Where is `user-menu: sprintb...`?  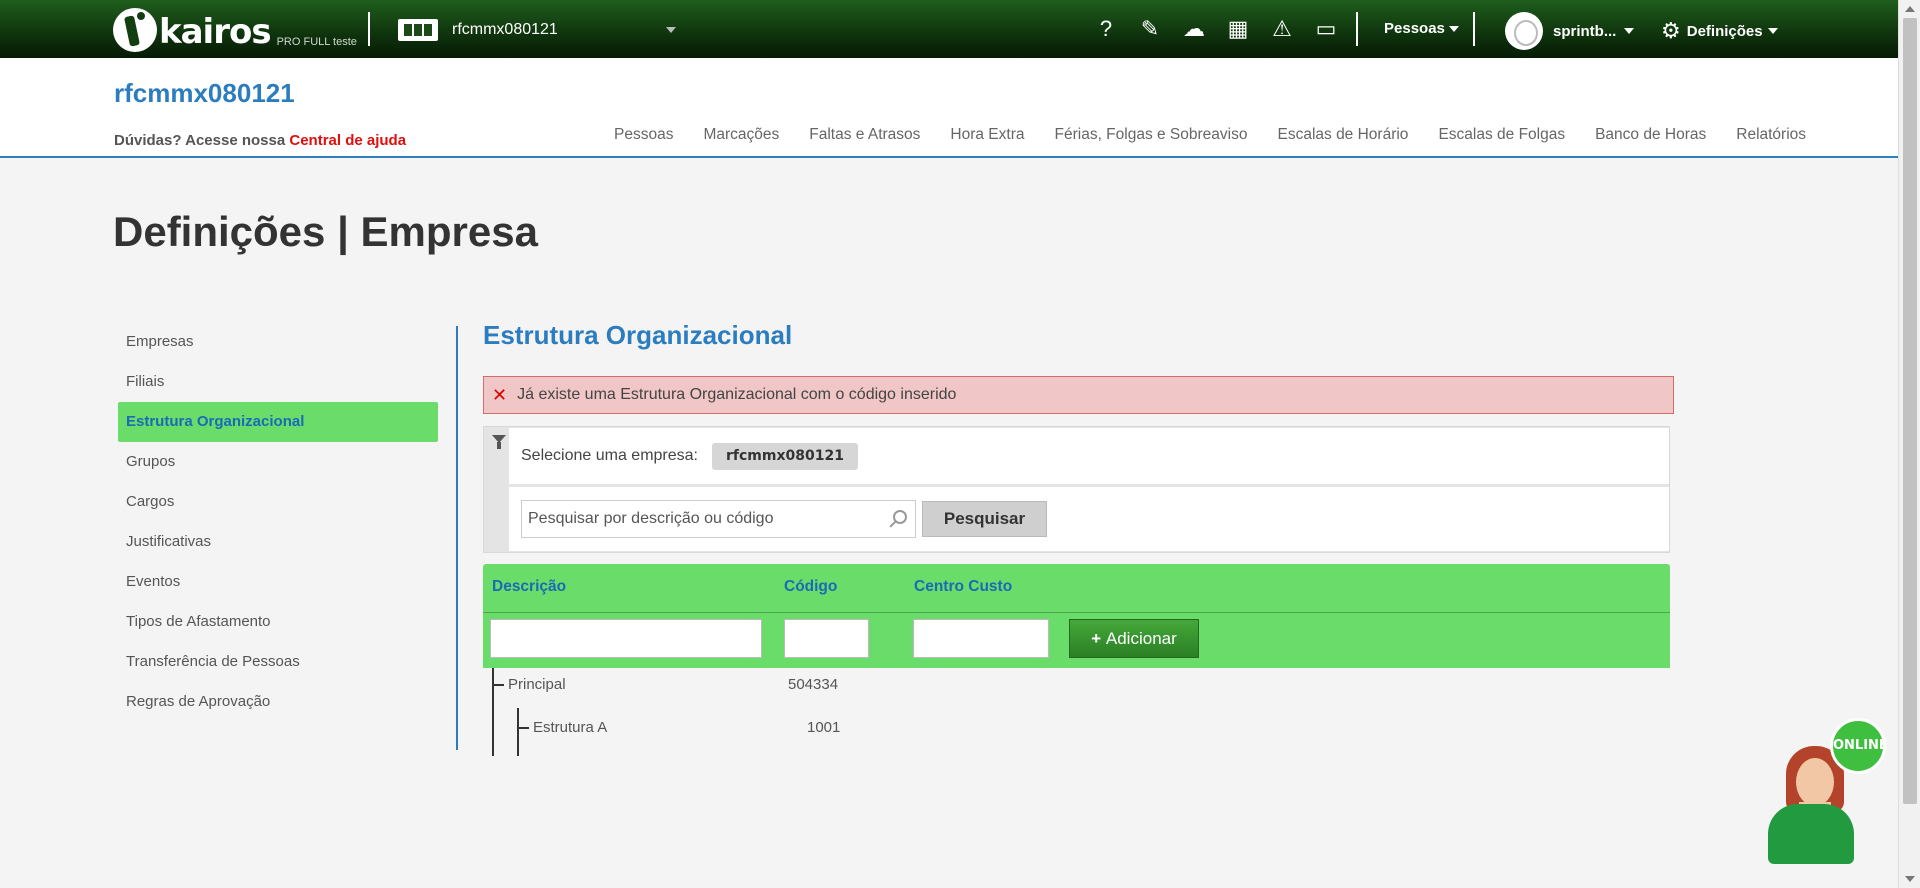
user-menu: sprintb... is located at coordinates (1570, 31).